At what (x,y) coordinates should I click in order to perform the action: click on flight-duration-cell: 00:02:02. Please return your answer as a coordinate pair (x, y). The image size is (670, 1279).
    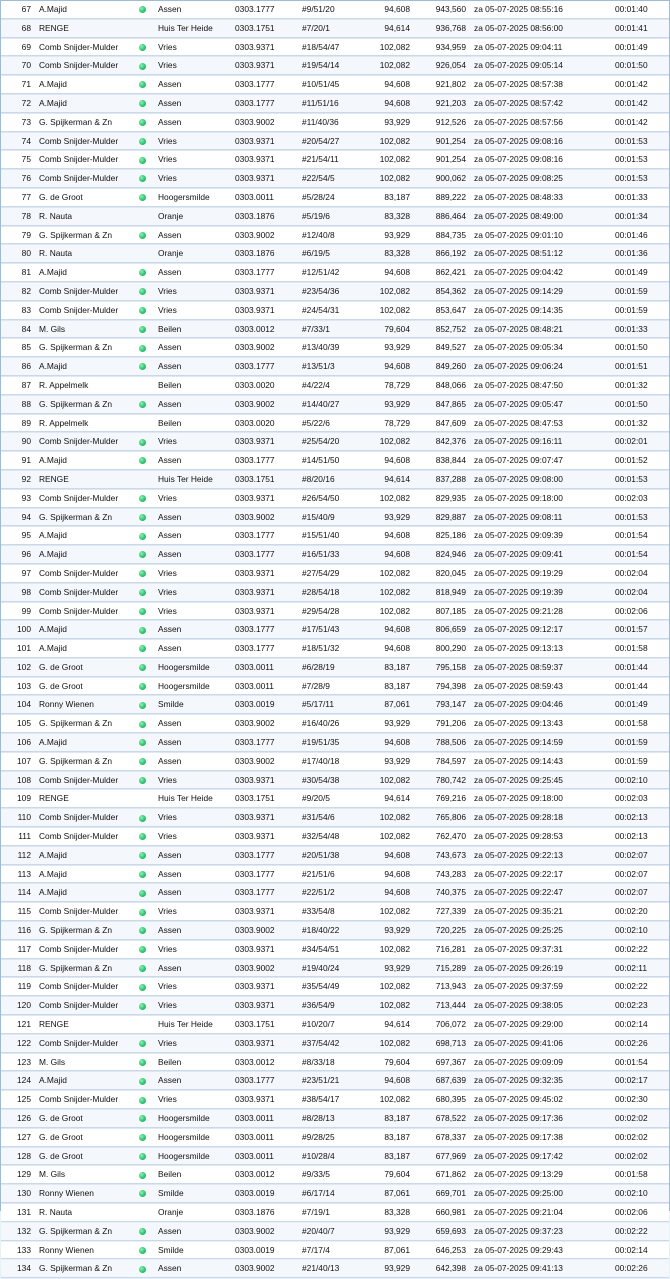
    Looking at the image, I should click on (639, 1137).